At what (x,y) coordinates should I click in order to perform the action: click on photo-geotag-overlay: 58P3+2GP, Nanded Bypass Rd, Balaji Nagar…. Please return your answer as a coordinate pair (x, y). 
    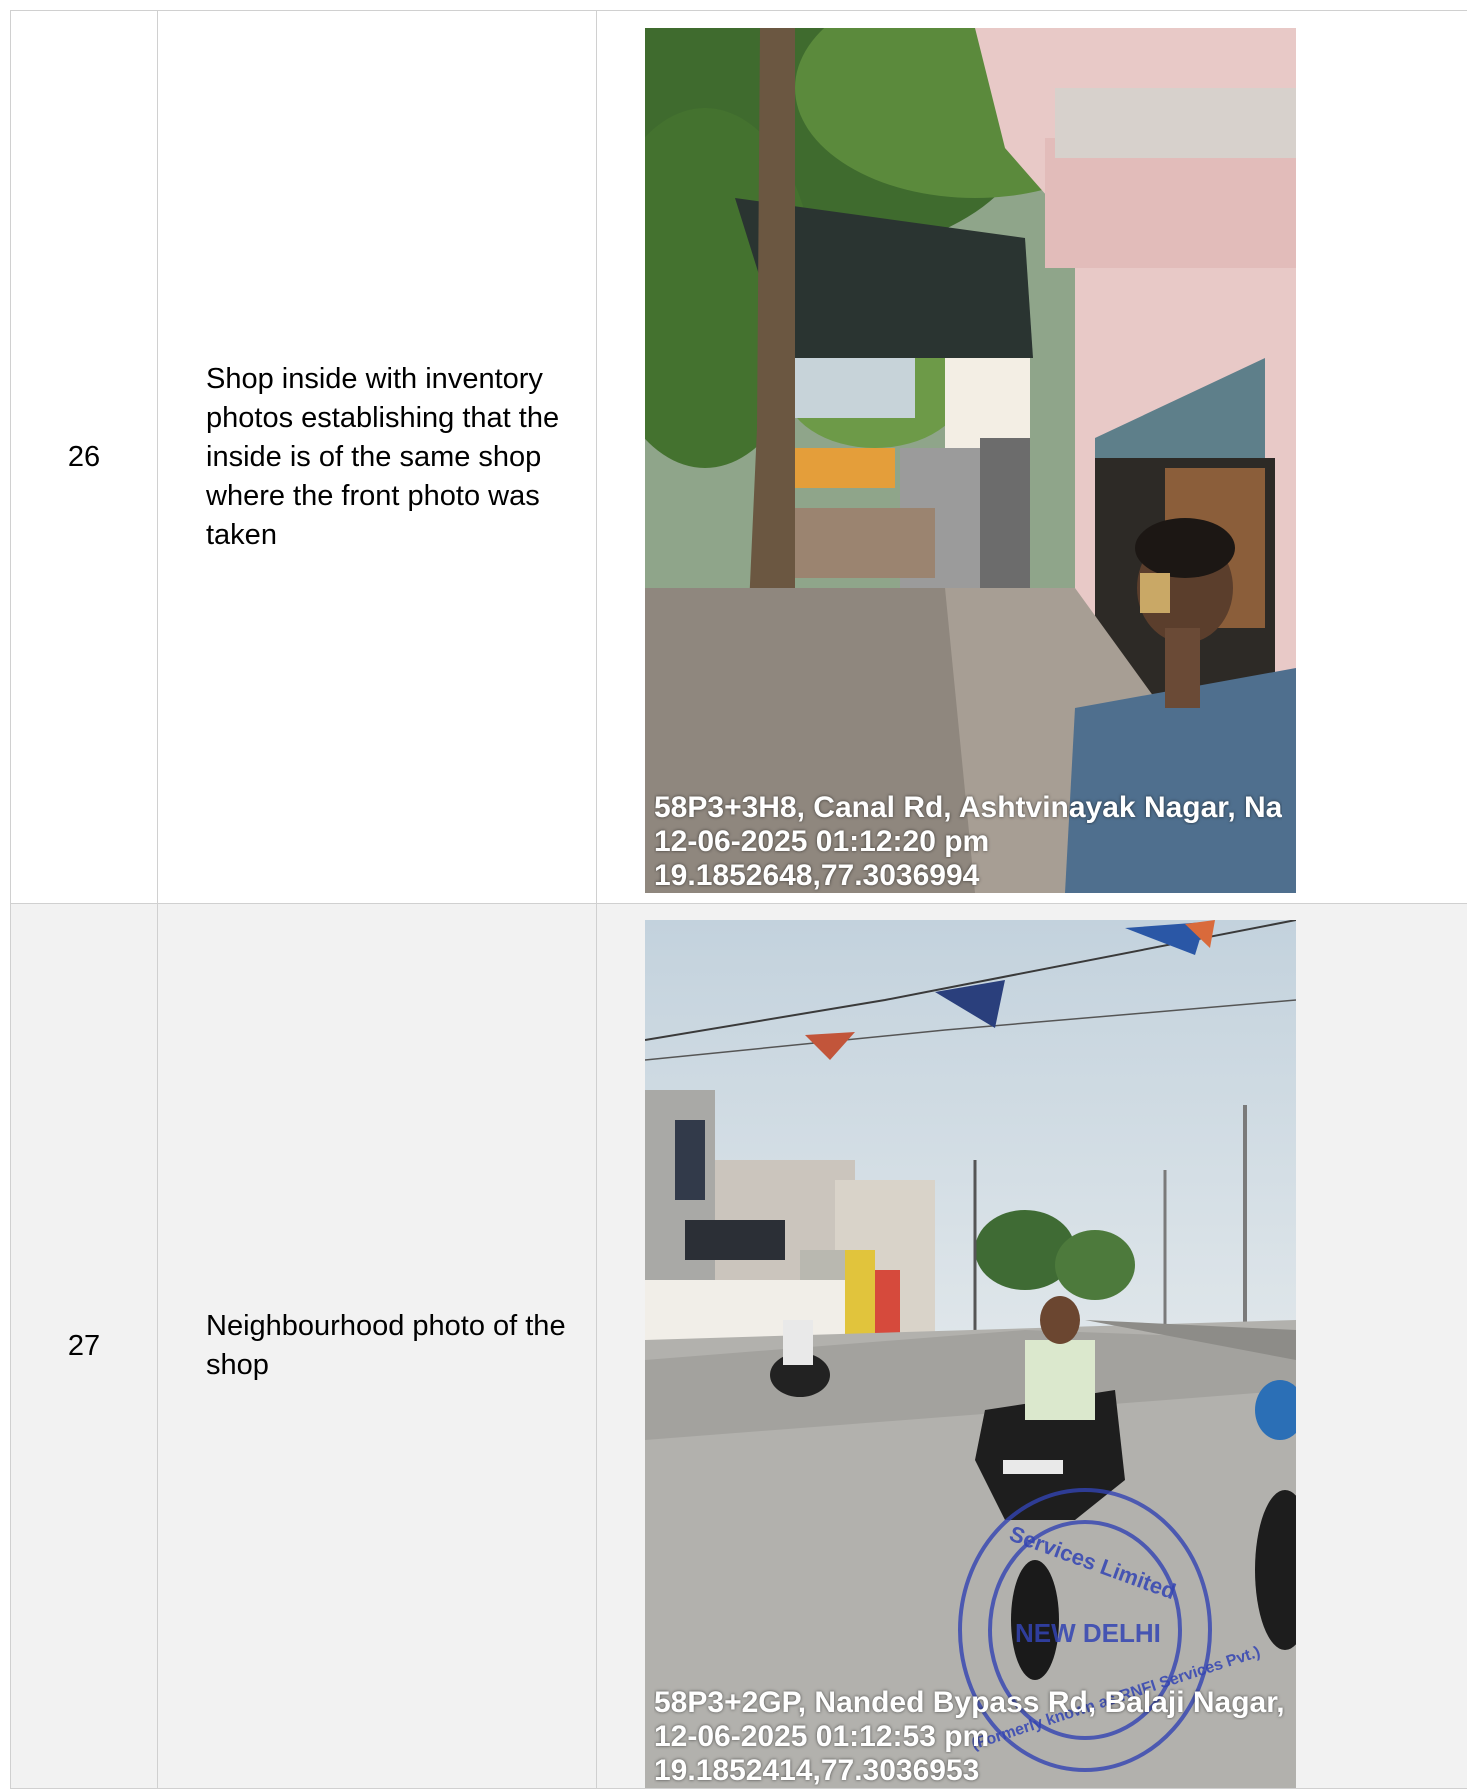
    Looking at the image, I should click on (969, 1737).